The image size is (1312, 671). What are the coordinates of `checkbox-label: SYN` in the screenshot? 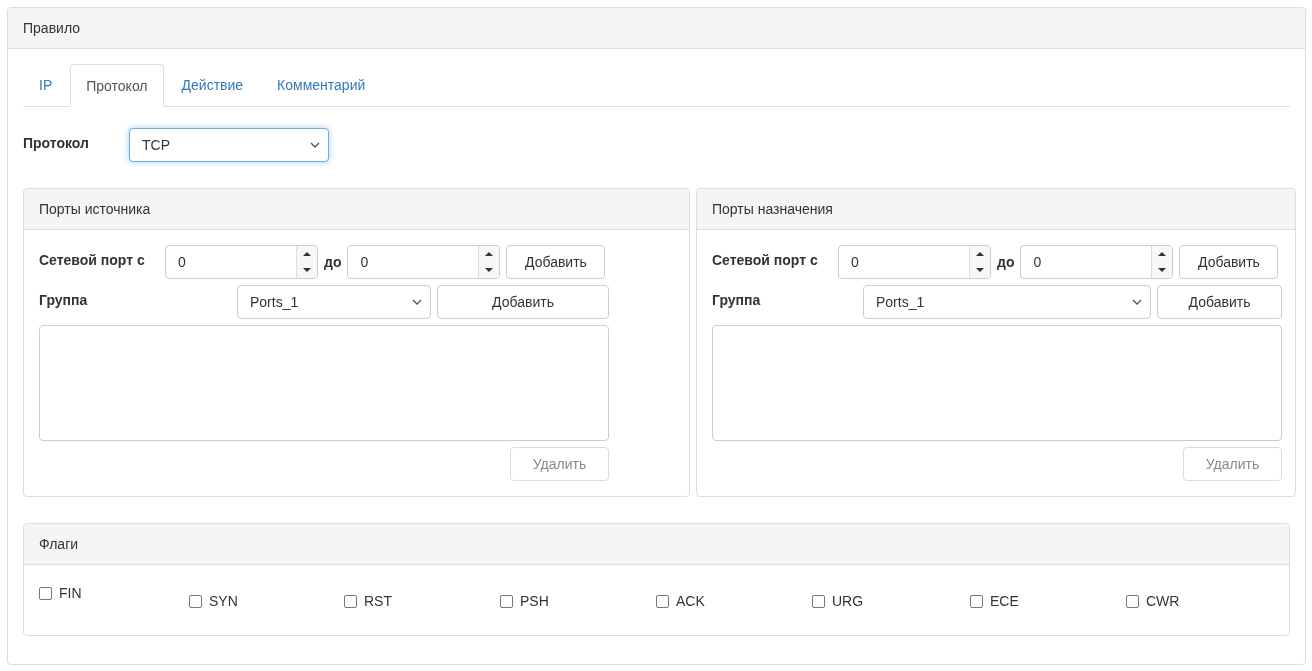 It's located at (223, 601).